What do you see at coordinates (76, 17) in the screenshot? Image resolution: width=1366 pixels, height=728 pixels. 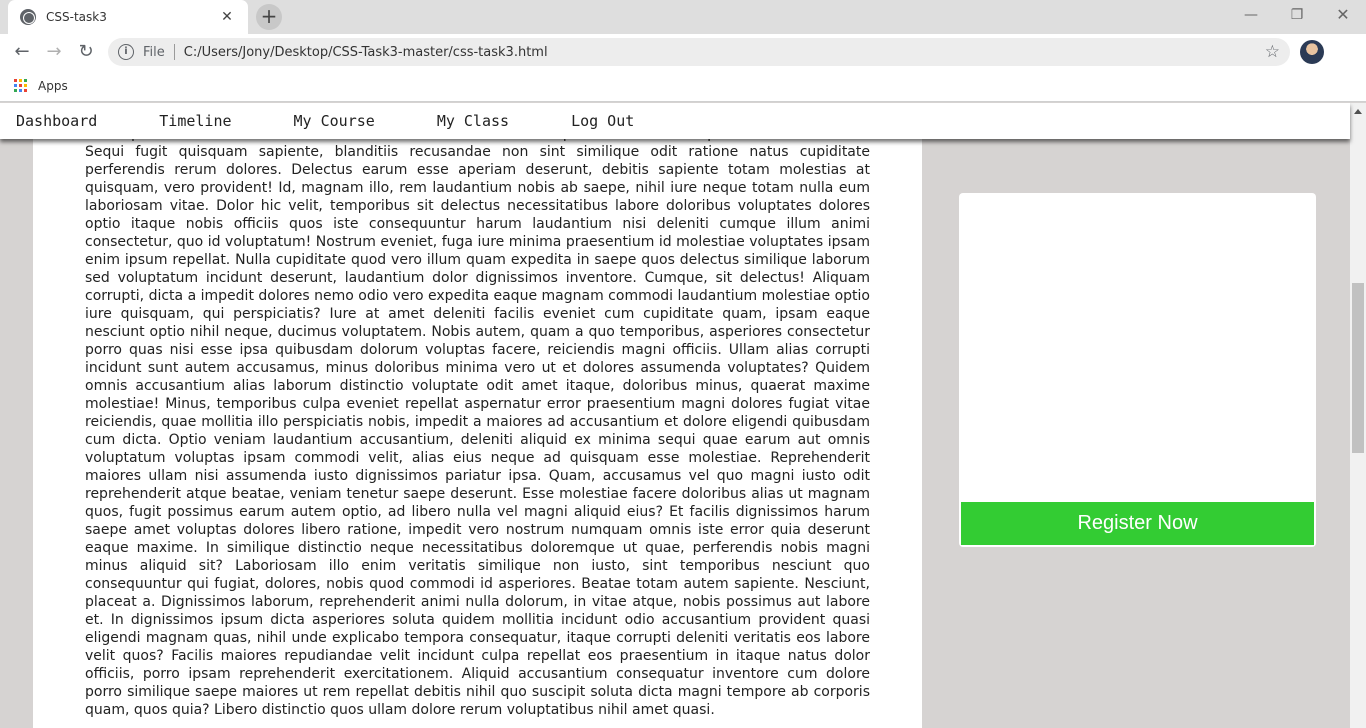 I see `tab-title: CSS-task3` at bounding box center [76, 17].